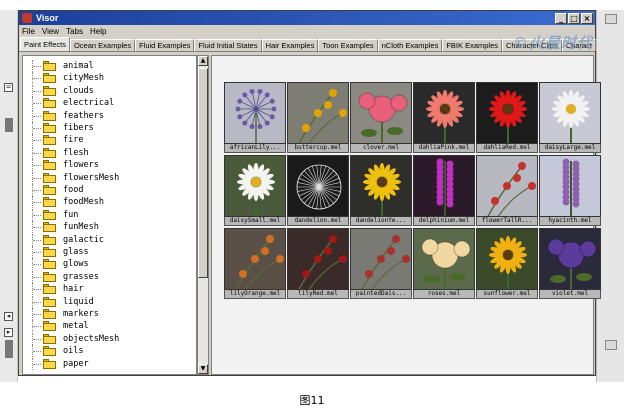 The width and height of the screenshot is (624, 411). I want to click on scroll-down-icon: ▼, so click(203, 369).